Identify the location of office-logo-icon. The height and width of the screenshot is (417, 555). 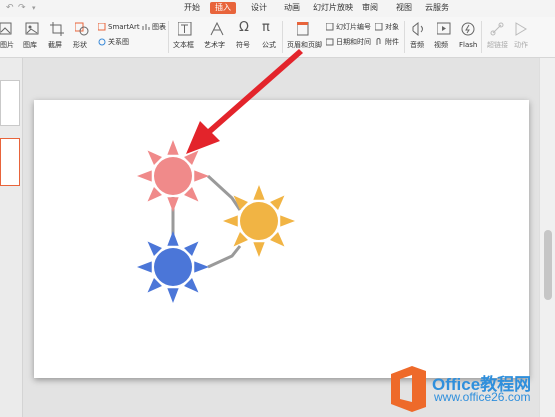
(408, 389).